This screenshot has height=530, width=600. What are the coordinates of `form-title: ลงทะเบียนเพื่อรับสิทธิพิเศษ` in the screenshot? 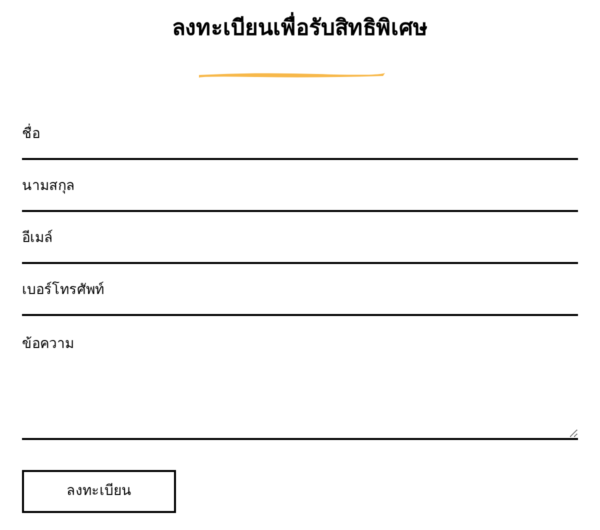 It's located at (300, 29).